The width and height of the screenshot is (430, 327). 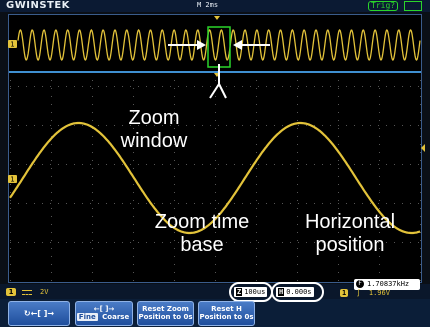 I want to click on coarse-option: Coarse, so click(x=115, y=317).